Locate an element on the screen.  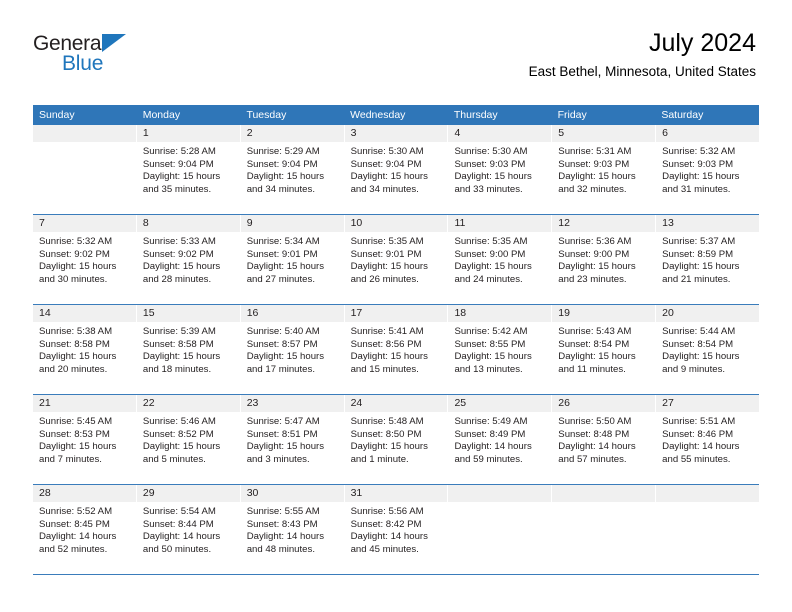
day-number: 17 is located at coordinates (396, 313).